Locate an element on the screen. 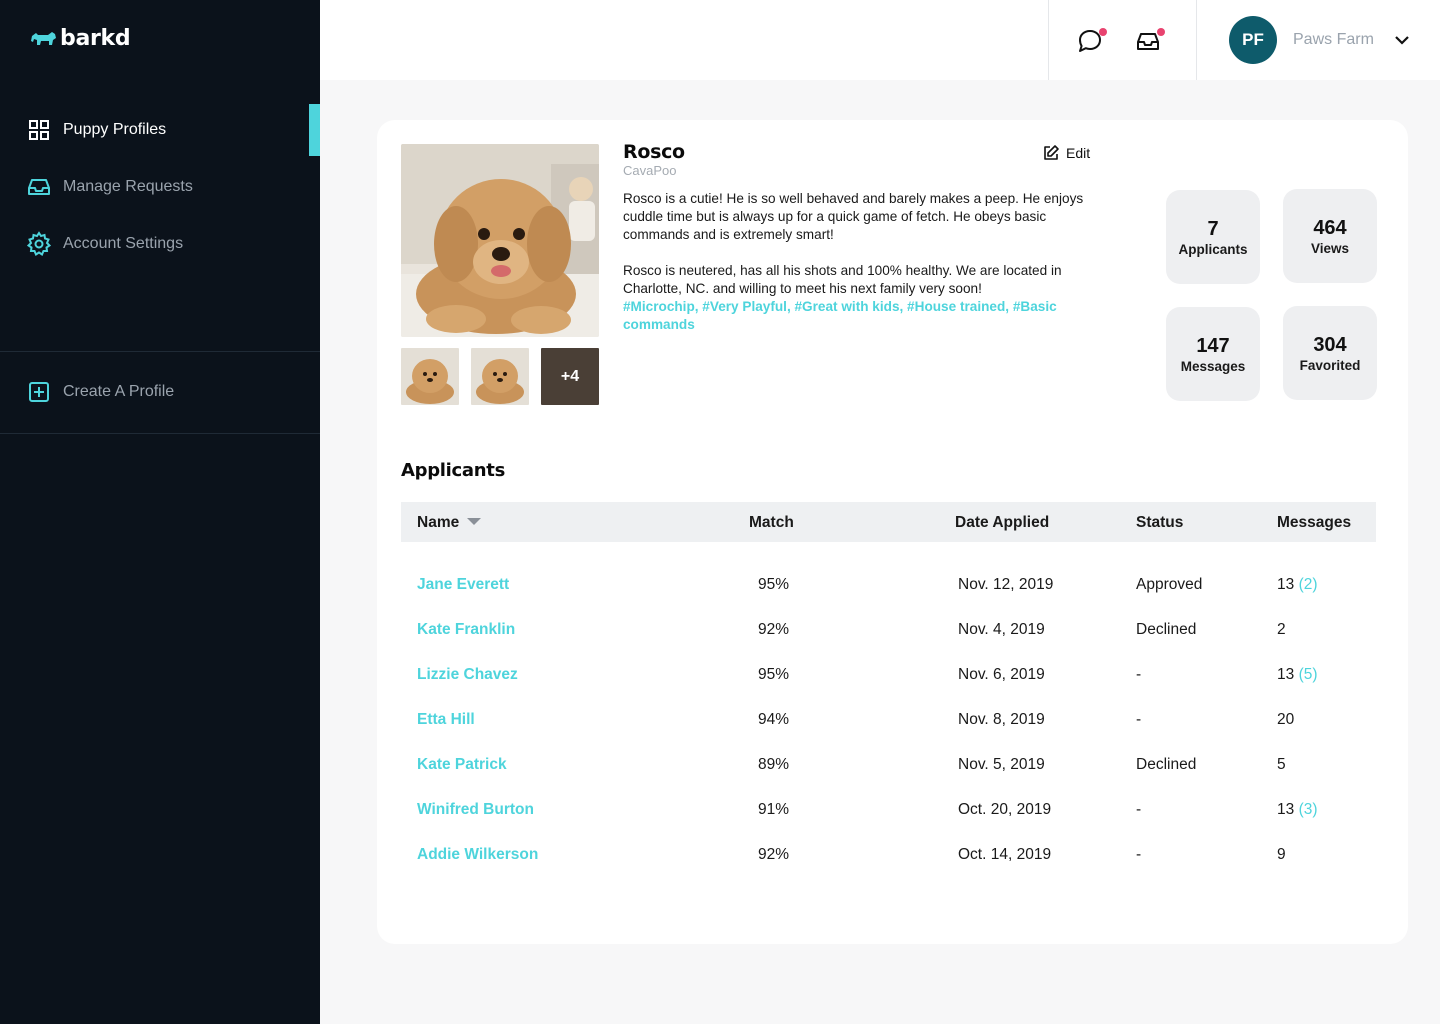  more-photos-thumbnail: +4 is located at coordinates (570, 376).